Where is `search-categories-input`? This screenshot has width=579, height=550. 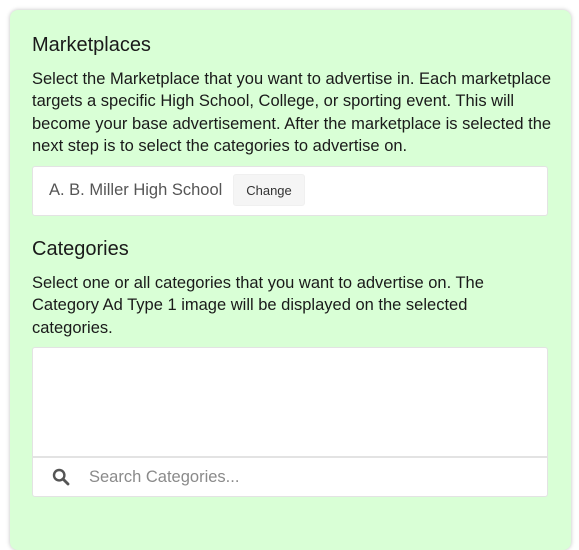
search-categories-input is located at coordinates (309, 477).